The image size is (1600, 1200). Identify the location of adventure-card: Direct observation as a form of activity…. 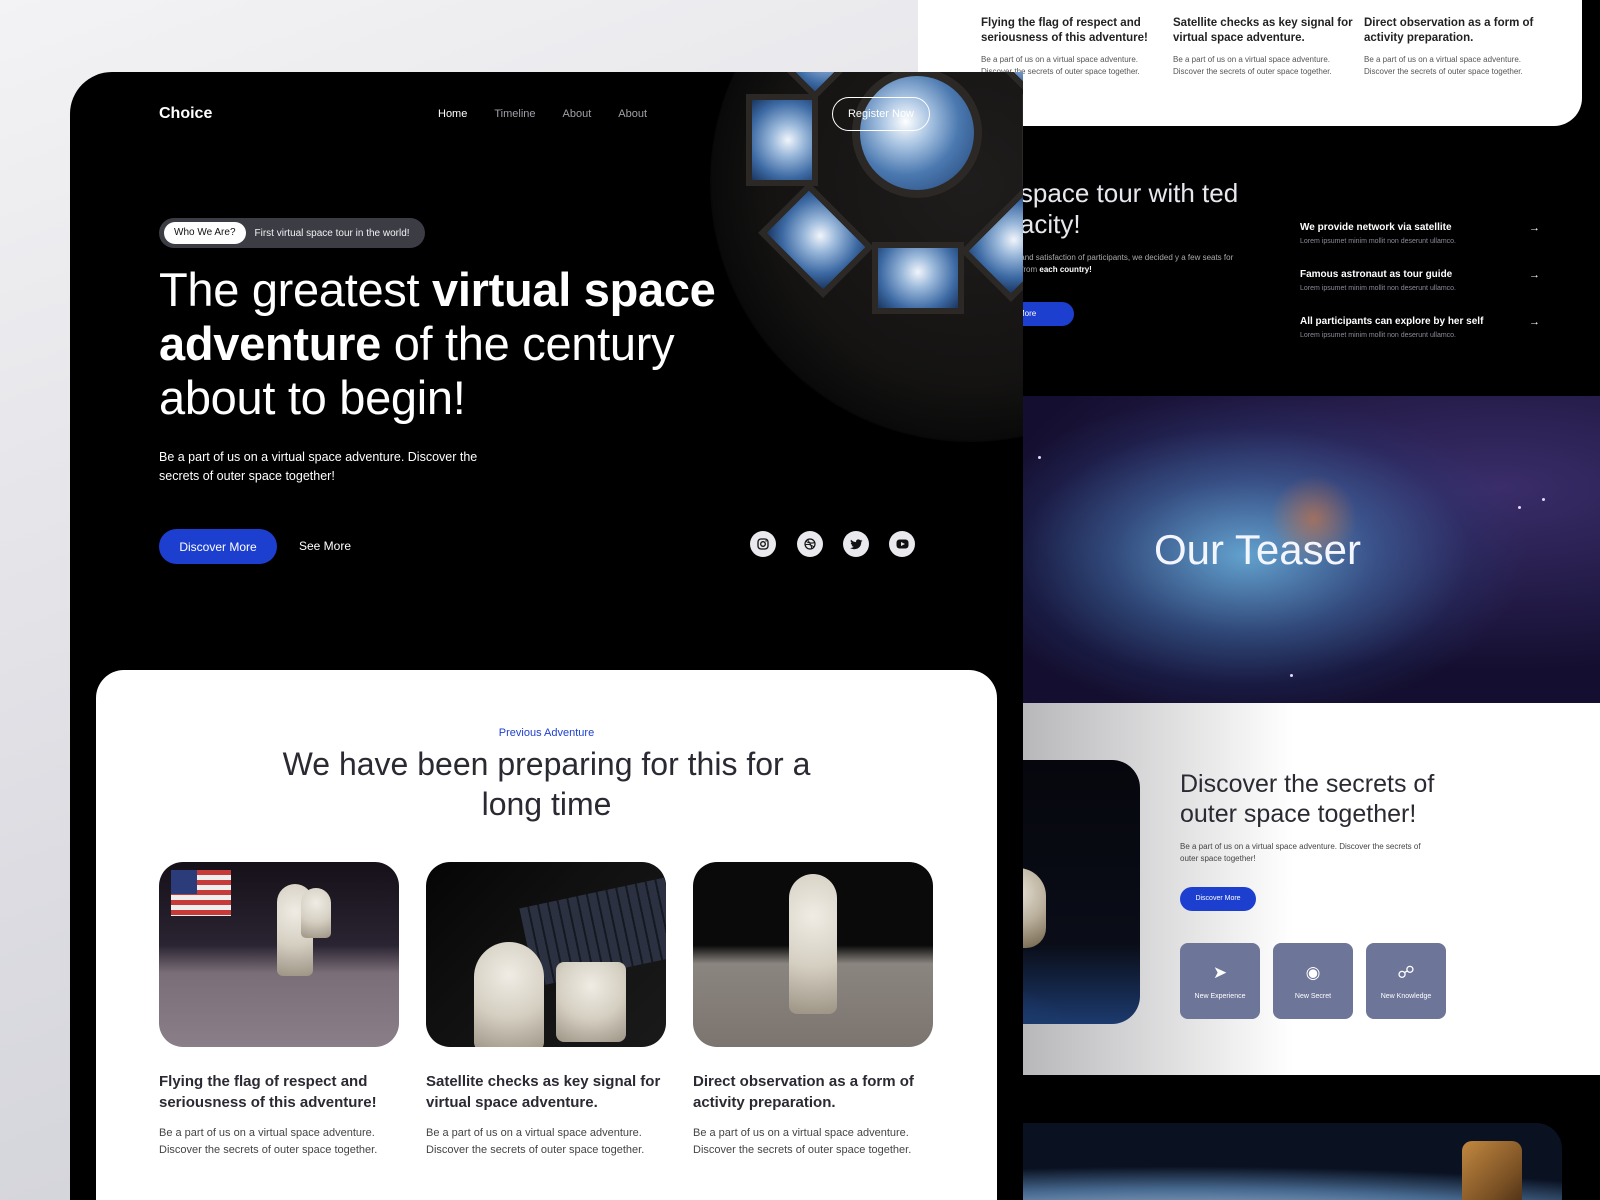
(813, 1010).